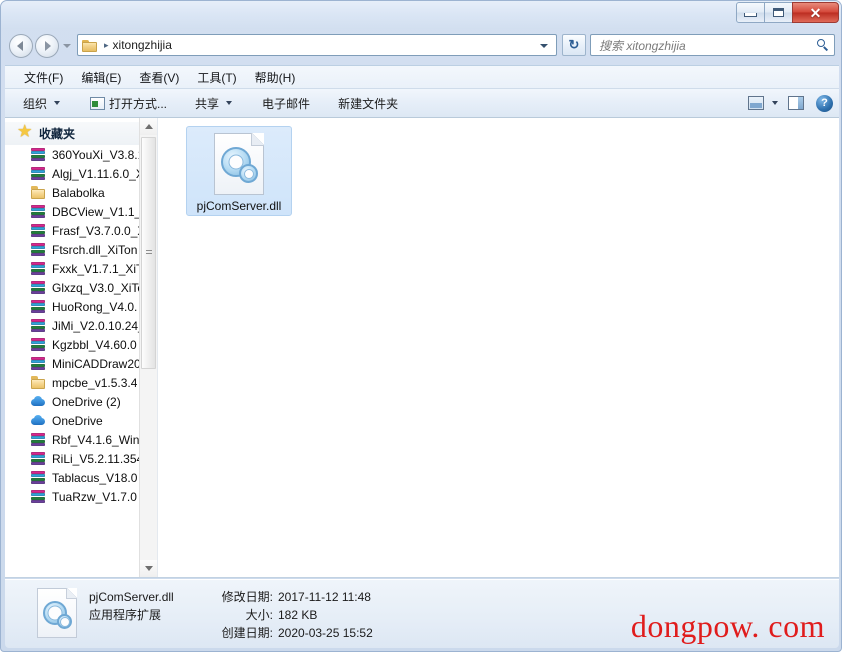  I want to click on details-created-key: 创建日期:, so click(247, 633).